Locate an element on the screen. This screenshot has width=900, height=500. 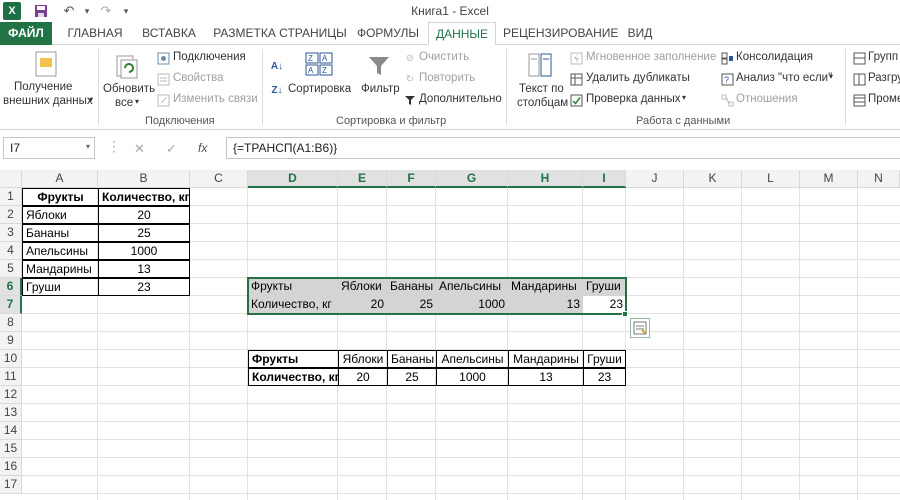
refresh-dropdown-icon: ▾ is located at coordinates (137, 101).